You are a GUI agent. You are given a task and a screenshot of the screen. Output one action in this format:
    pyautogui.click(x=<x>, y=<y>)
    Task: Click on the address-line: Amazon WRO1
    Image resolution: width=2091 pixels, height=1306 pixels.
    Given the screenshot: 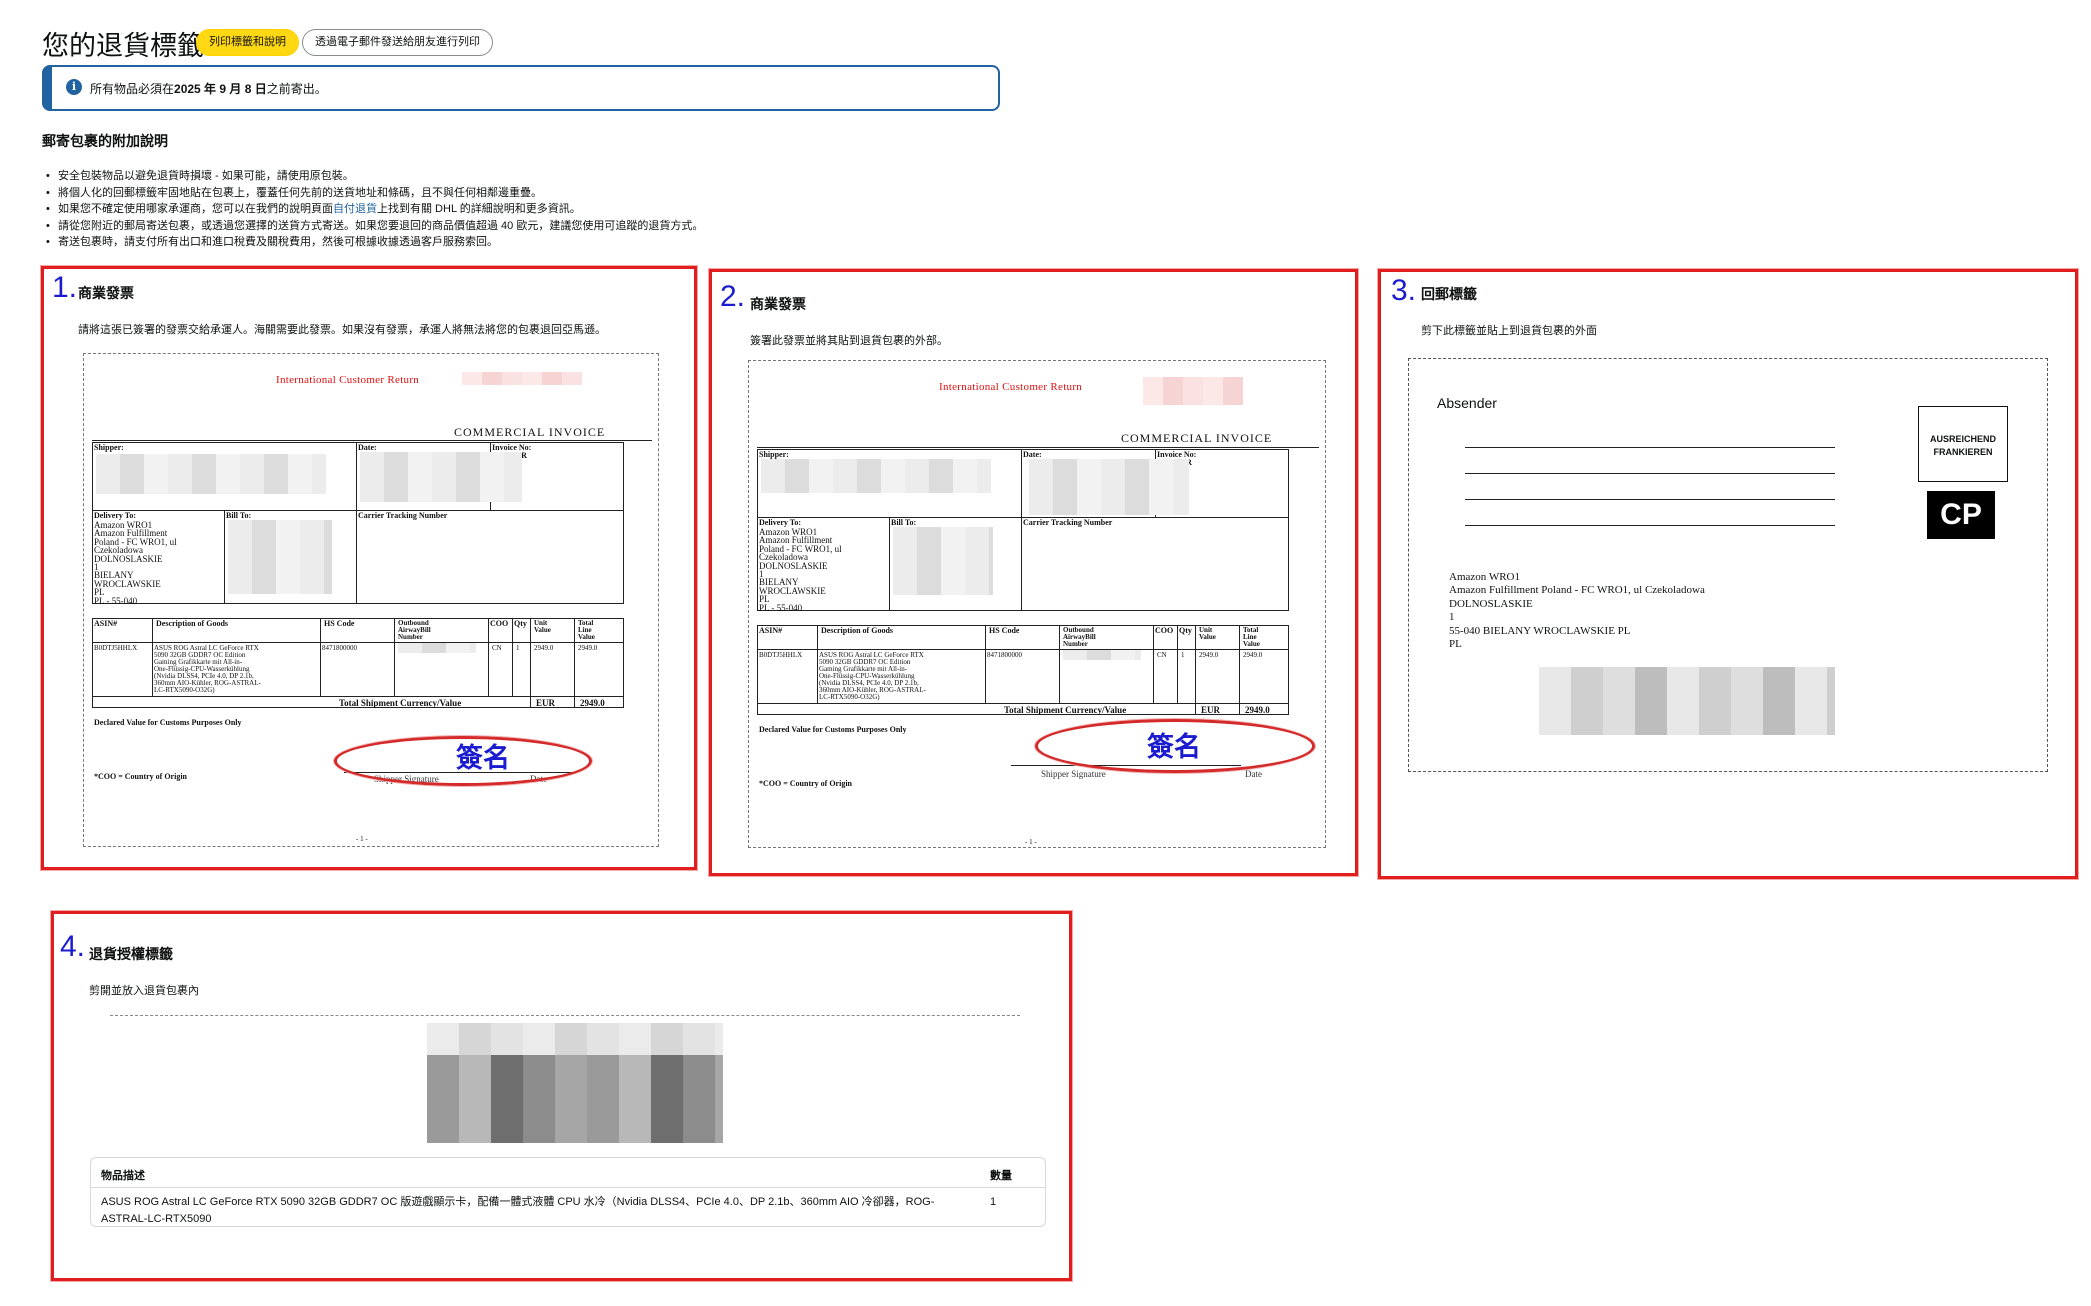 What is the action you would take?
    pyautogui.click(x=1484, y=577)
    